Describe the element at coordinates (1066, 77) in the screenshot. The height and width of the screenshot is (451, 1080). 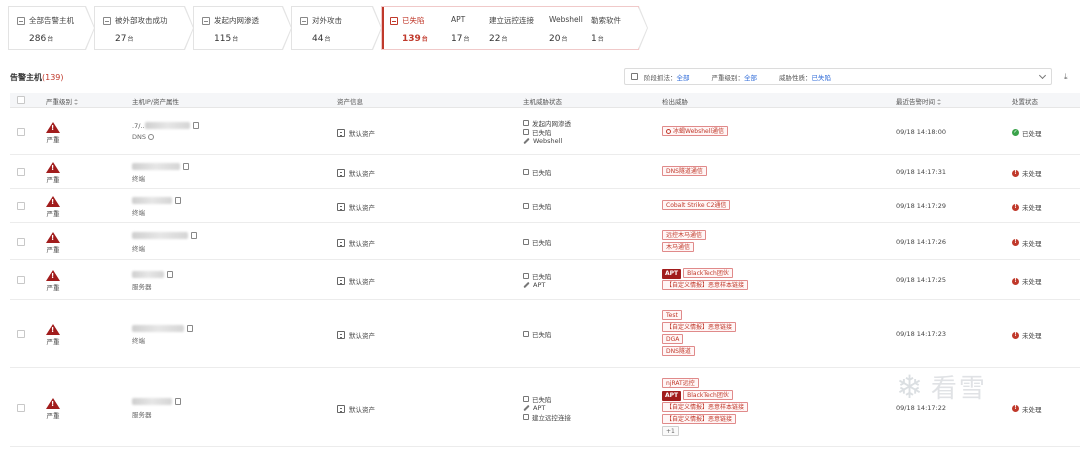
I see `download-icon: ⤓` at that location.